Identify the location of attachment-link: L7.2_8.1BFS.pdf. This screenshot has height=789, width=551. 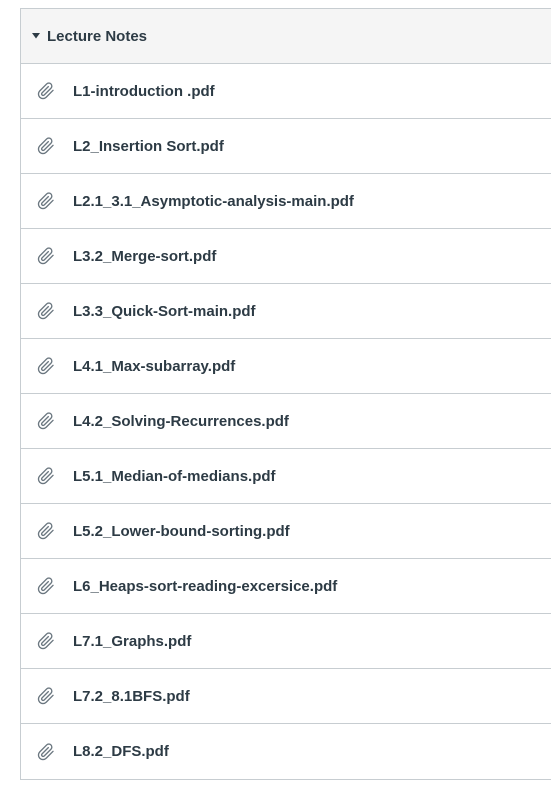
(131, 696).